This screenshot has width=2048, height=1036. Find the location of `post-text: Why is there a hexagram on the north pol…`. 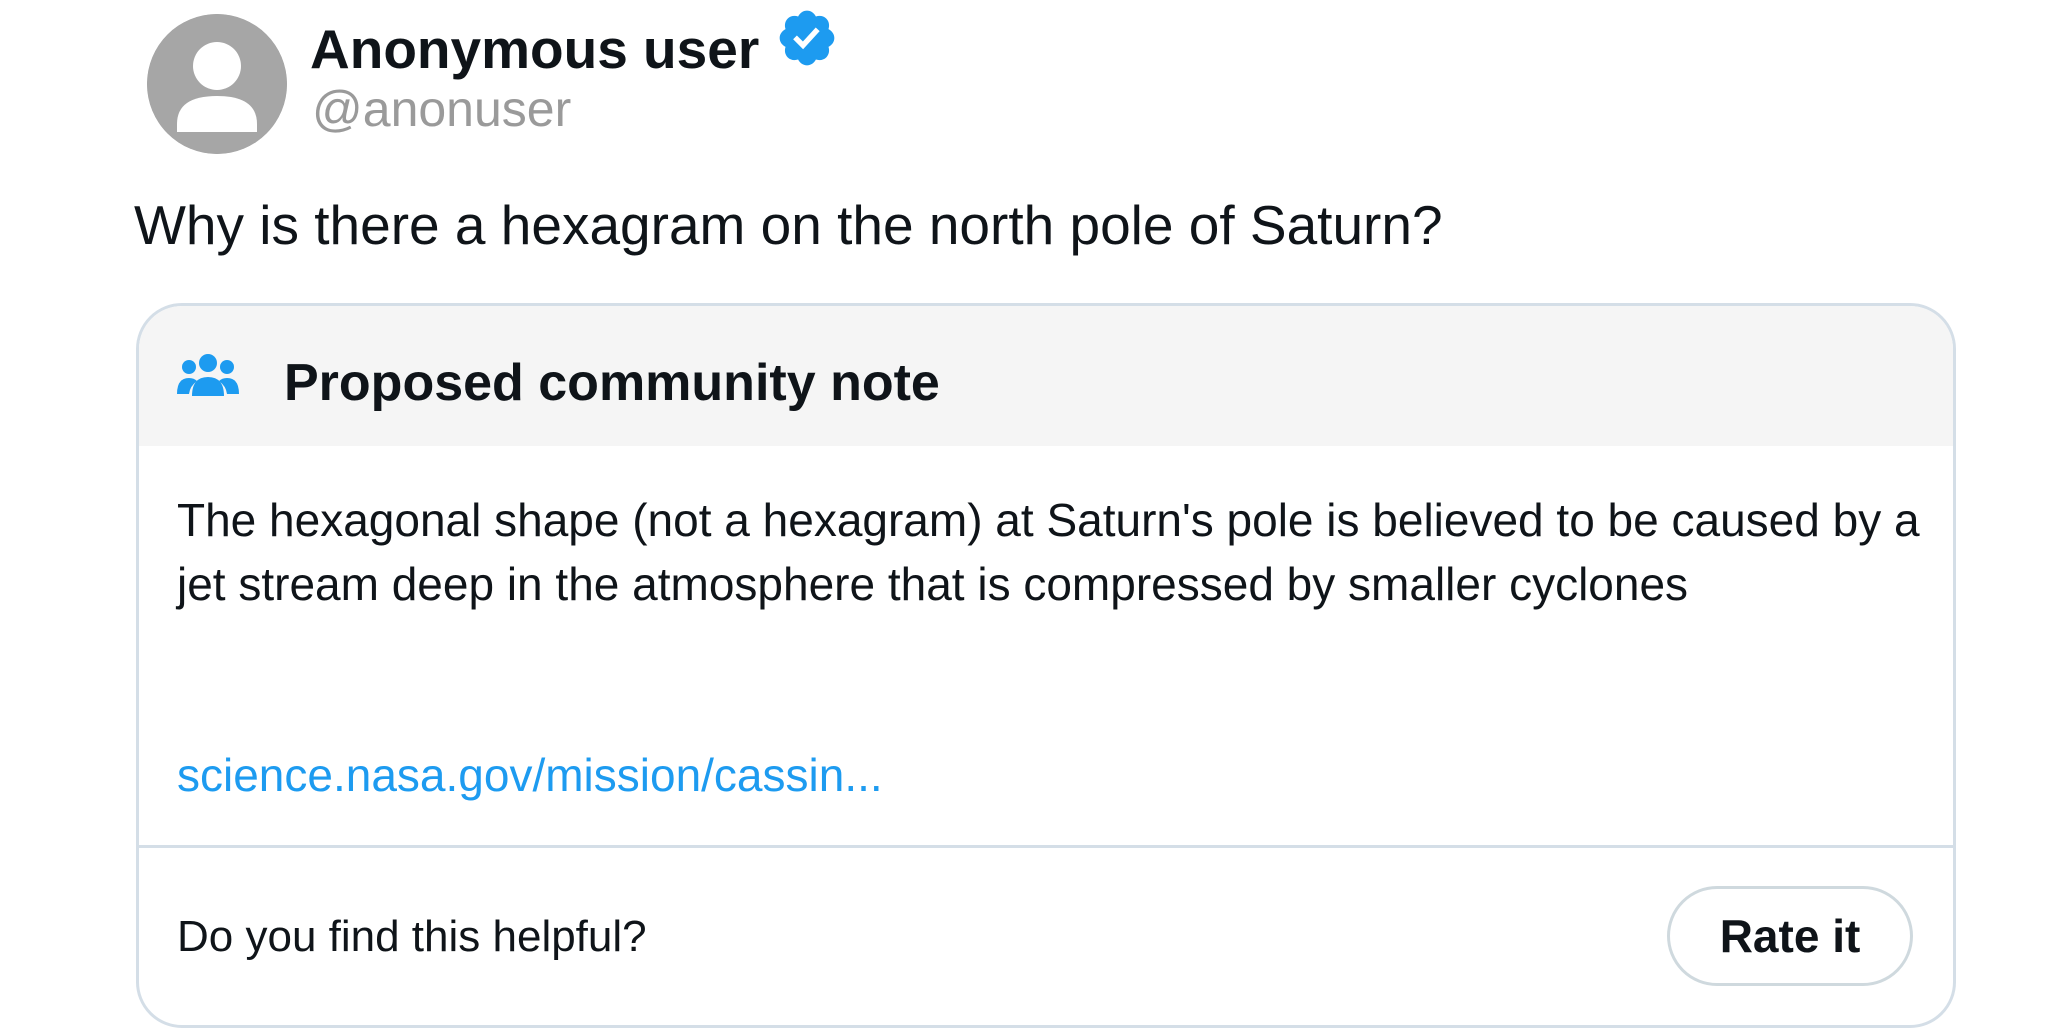

post-text: Why is there a hexagram on the north pol… is located at coordinates (788, 225).